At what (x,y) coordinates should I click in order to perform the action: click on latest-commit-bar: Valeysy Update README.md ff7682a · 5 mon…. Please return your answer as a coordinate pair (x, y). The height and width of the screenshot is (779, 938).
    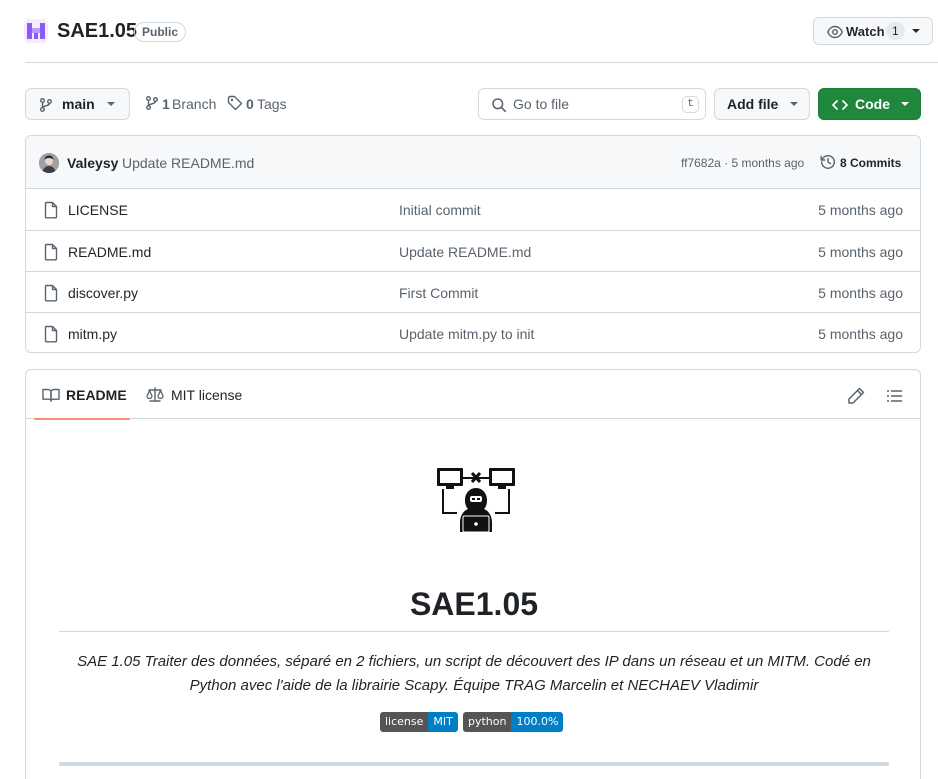
    Looking at the image, I should click on (473, 162).